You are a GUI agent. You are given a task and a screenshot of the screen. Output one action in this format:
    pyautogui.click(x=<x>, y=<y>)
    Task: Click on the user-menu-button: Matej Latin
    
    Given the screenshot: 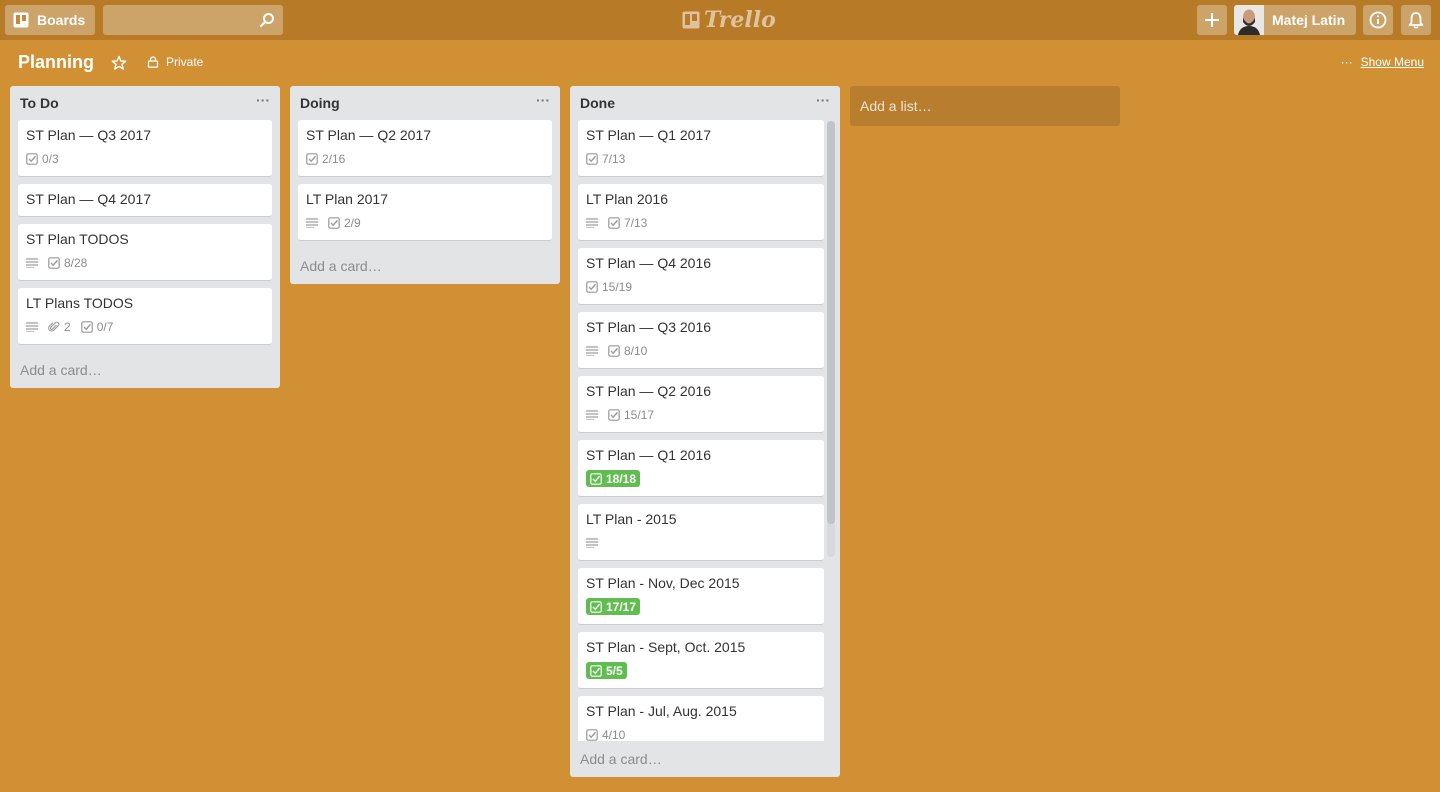 What is the action you would take?
    pyautogui.click(x=1295, y=20)
    